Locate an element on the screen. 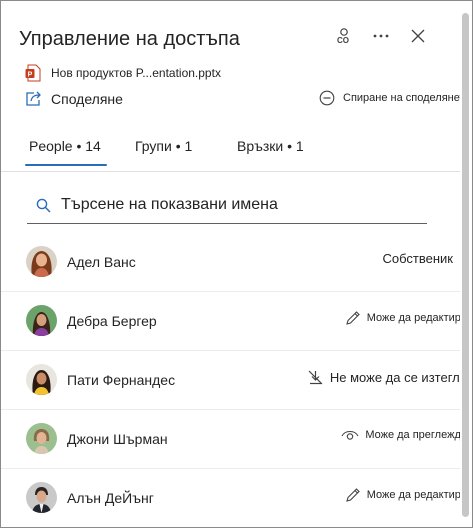 The height and width of the screenshot is (528, 473). close-button is located at coordinates (418, 36).